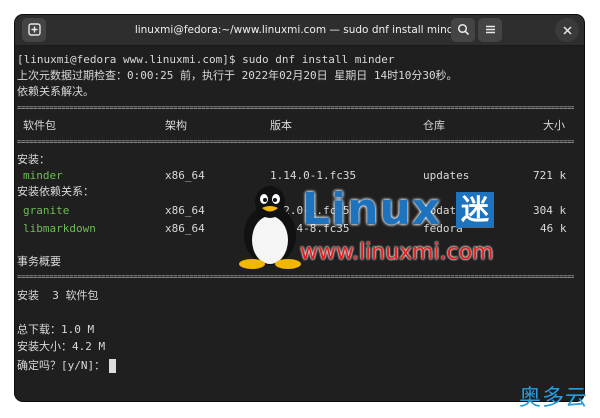 The height and width of the screenshot is (418, 600). I want to click on package-size: 721 k, so click(550, 175).